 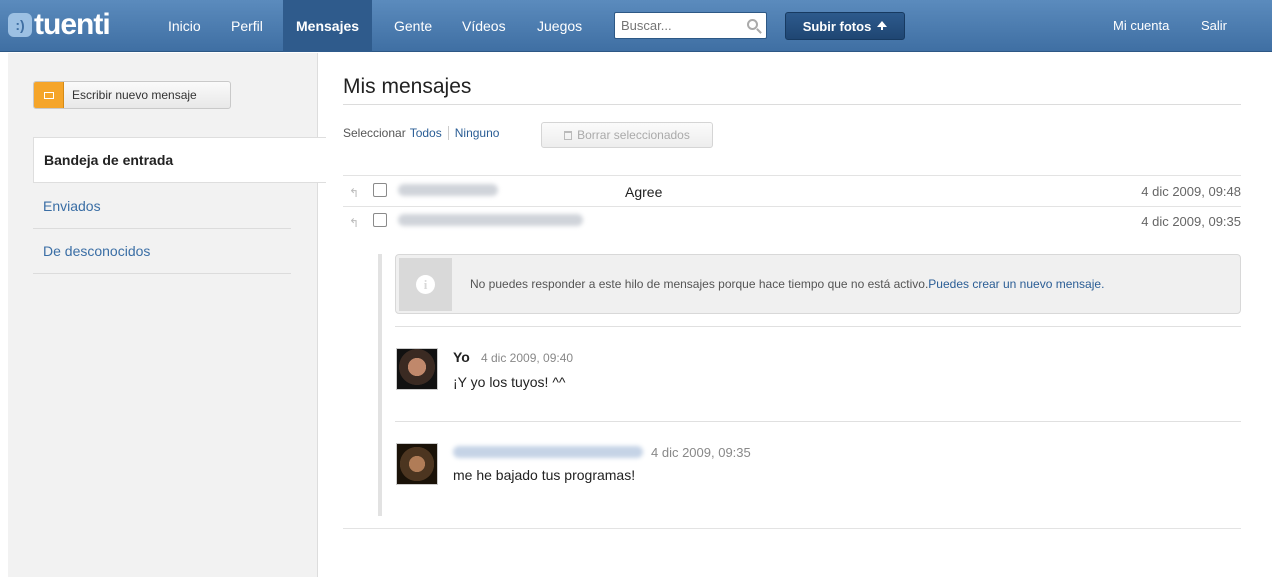 I want to click on delete-selected-button: Borrar seleccionados, so click(x=627, y=135).